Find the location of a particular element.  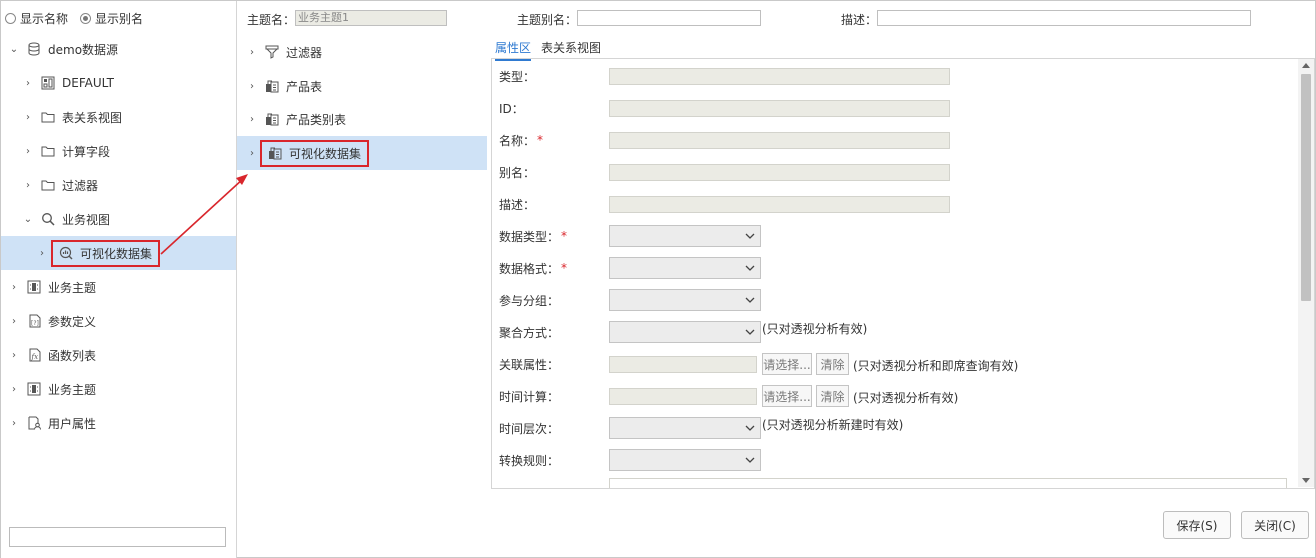

tree-item-function-list: › fx 函数列表 is located at coordinates (52, 355).